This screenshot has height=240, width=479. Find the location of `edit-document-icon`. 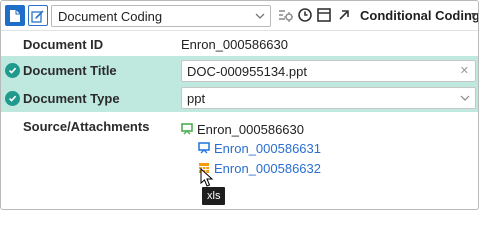

edit-document-icon is located at coordinates (37, 16).